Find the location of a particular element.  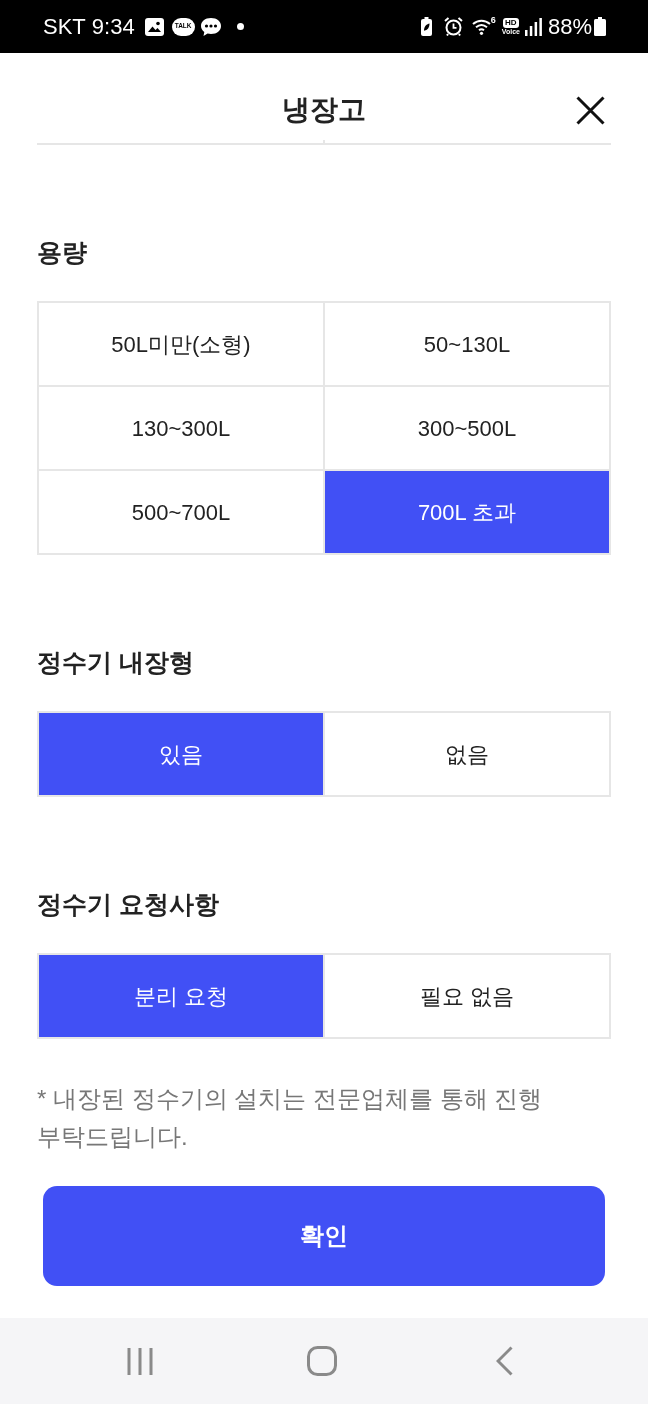

option-button: 없음 is located at coordinates (467, 754).